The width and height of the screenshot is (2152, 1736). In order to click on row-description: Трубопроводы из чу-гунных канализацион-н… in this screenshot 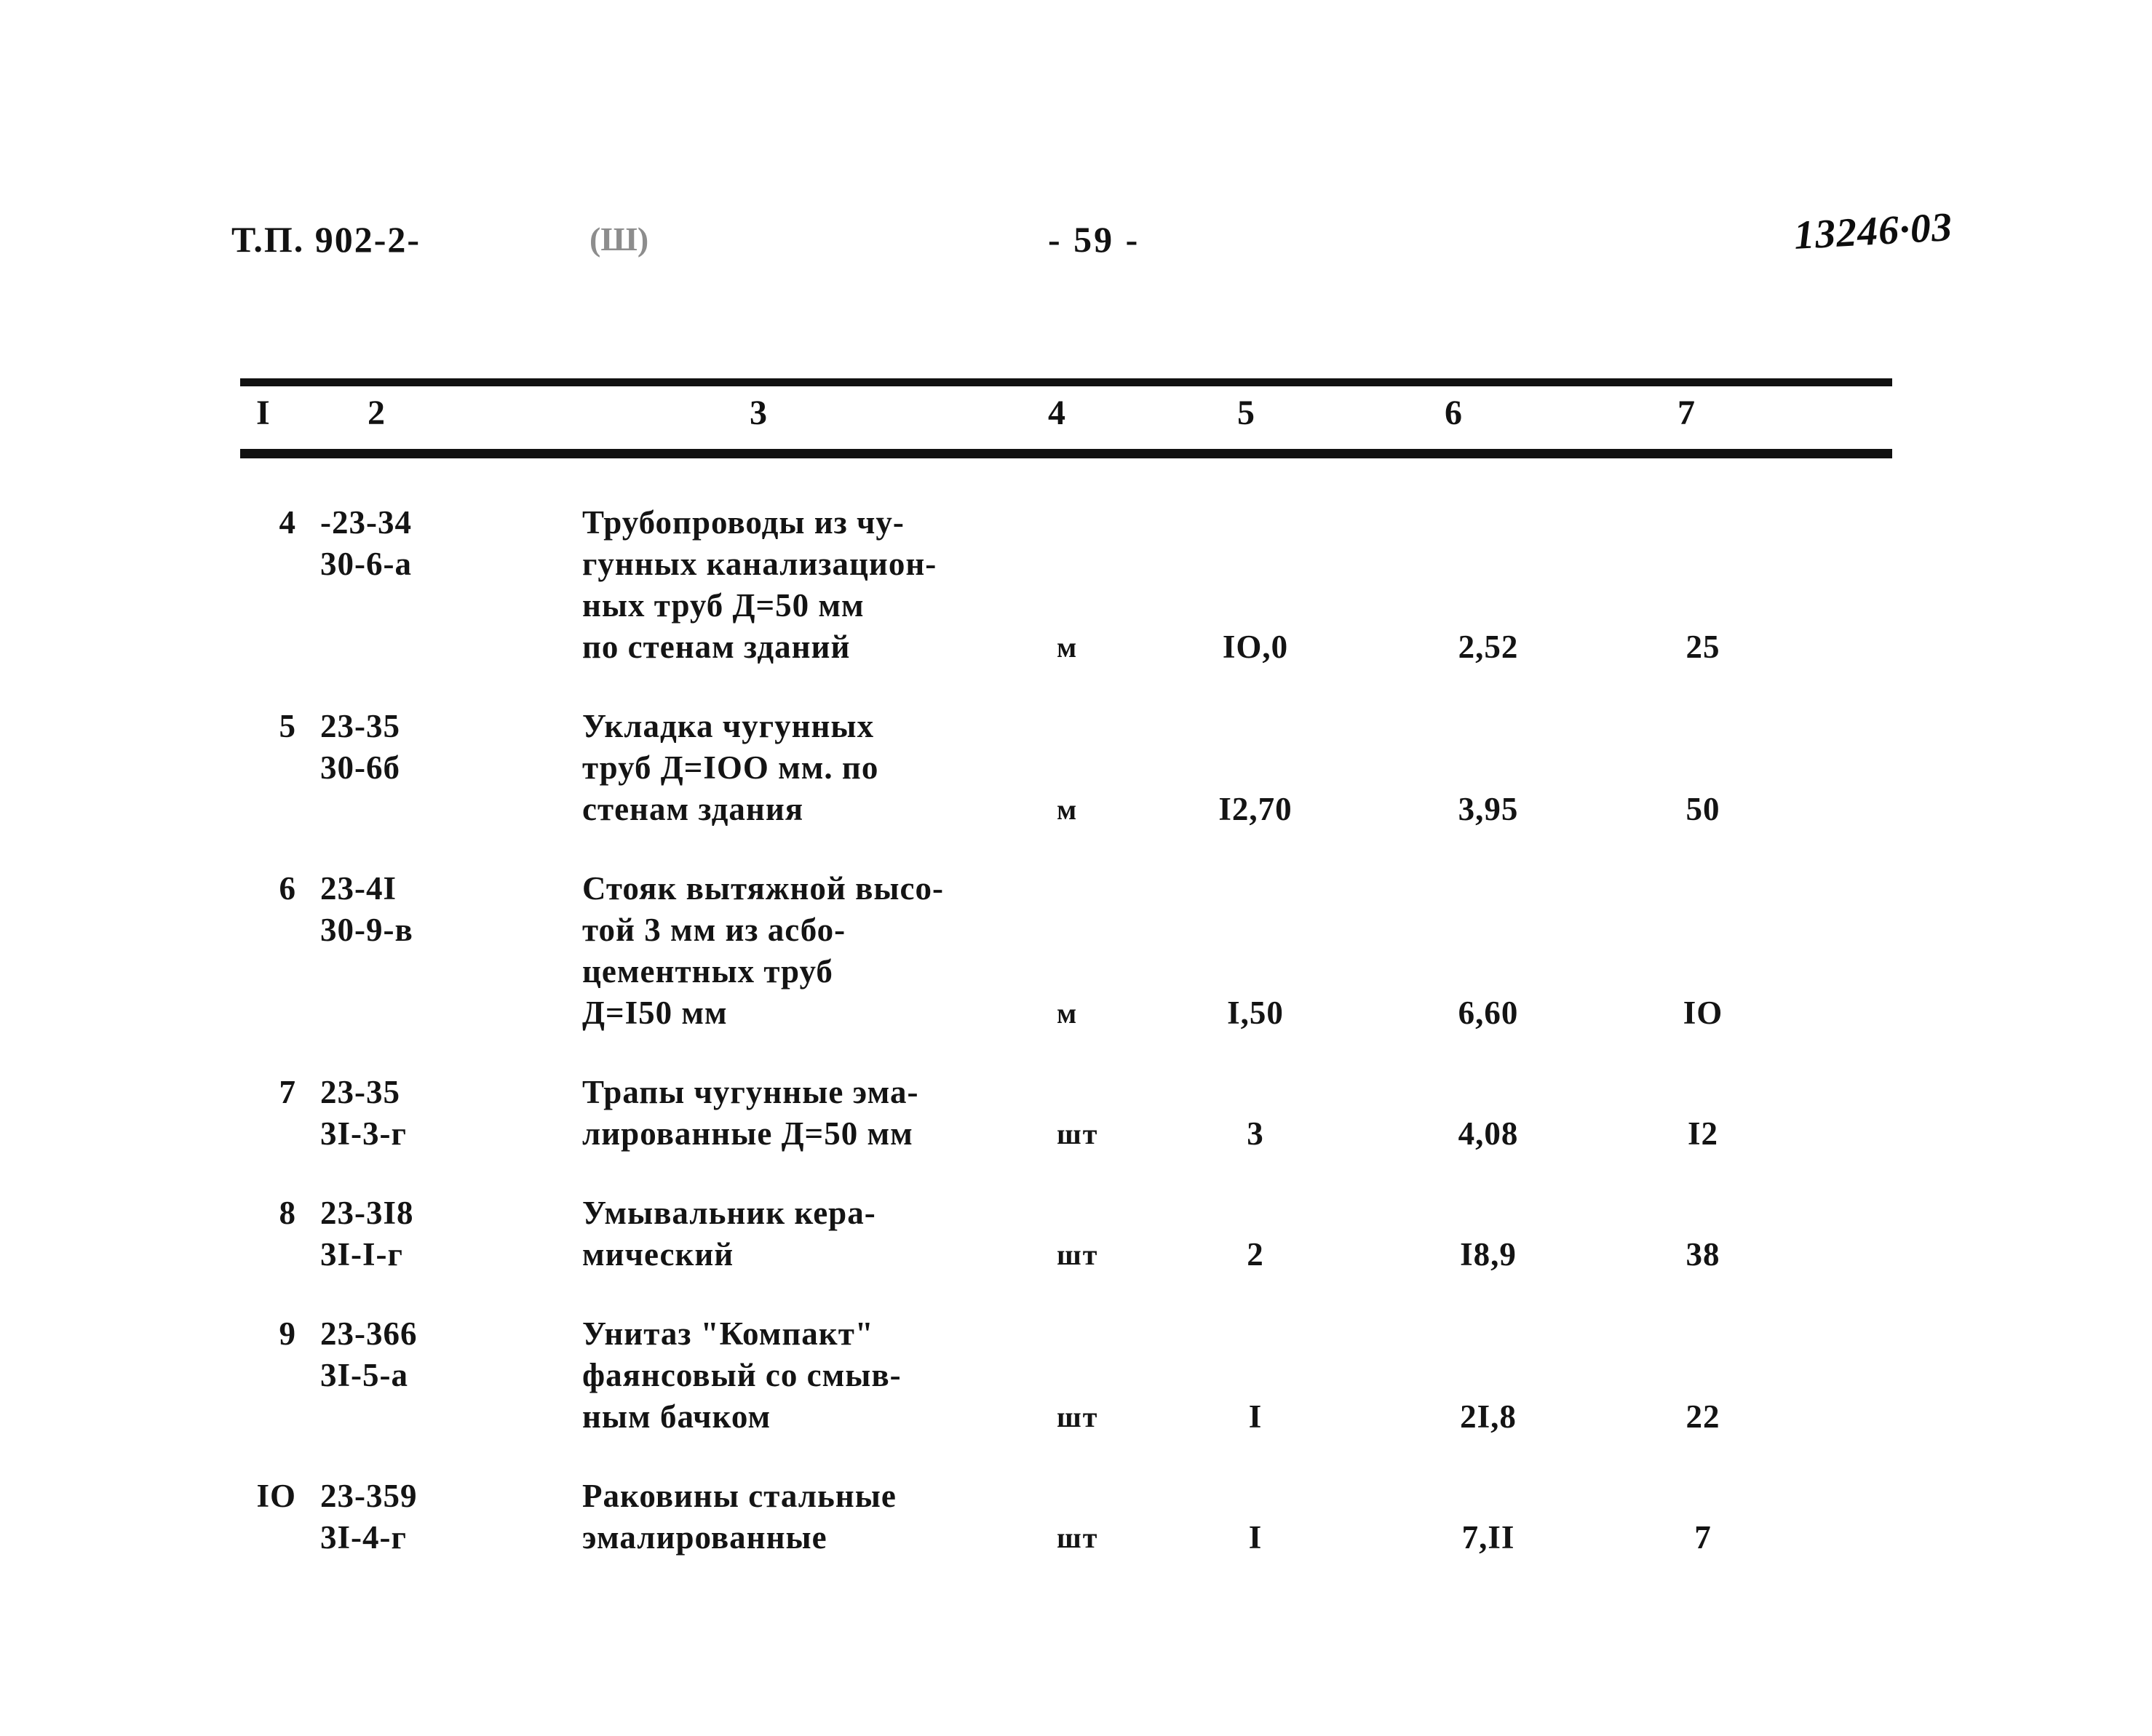, I will do `click(760, 585)`.